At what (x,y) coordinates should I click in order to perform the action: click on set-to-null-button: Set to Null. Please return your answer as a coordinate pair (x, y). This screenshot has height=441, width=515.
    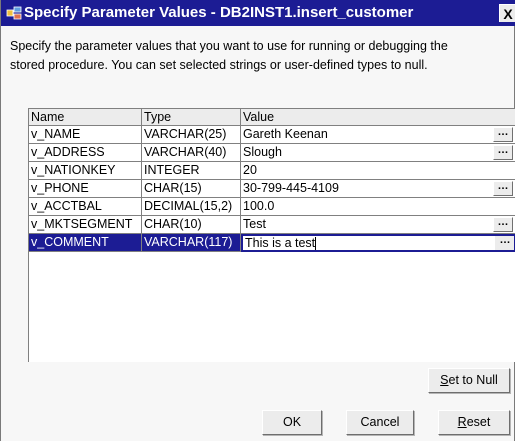
    Looking at the image, I should click on (469, 380).